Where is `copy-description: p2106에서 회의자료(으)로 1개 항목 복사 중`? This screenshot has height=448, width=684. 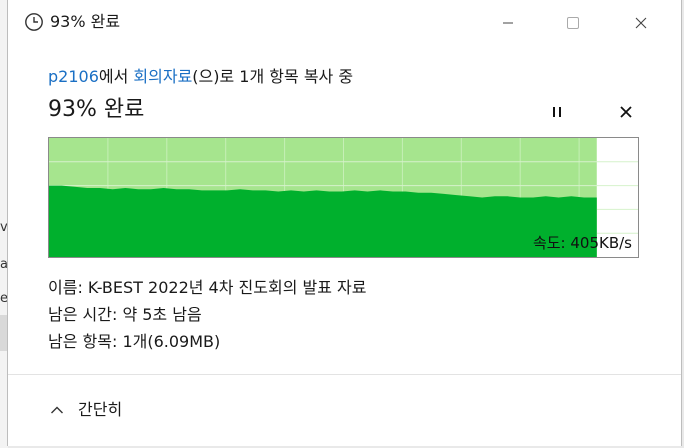
copy-description: p2106에서 회의자료(으)로 1개 항목 복사 중 is located at coordinates (200, 77).